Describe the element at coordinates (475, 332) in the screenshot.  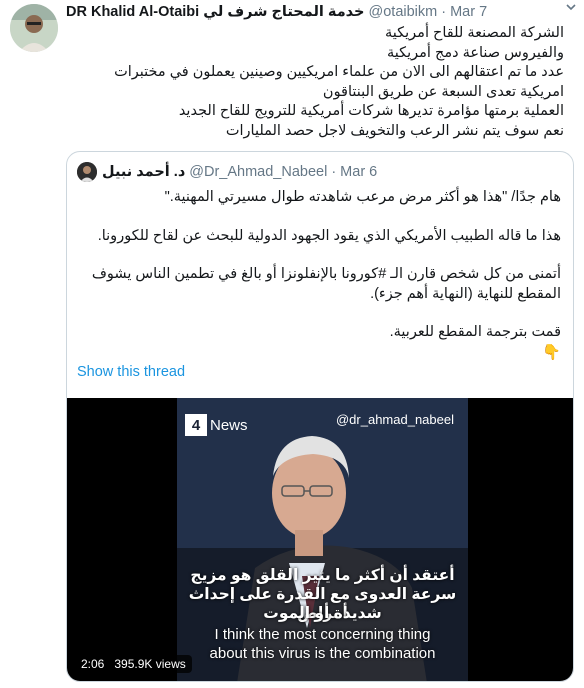
I see `quoted-line: قمت بترجمة المقطع للعربية.` at that location.